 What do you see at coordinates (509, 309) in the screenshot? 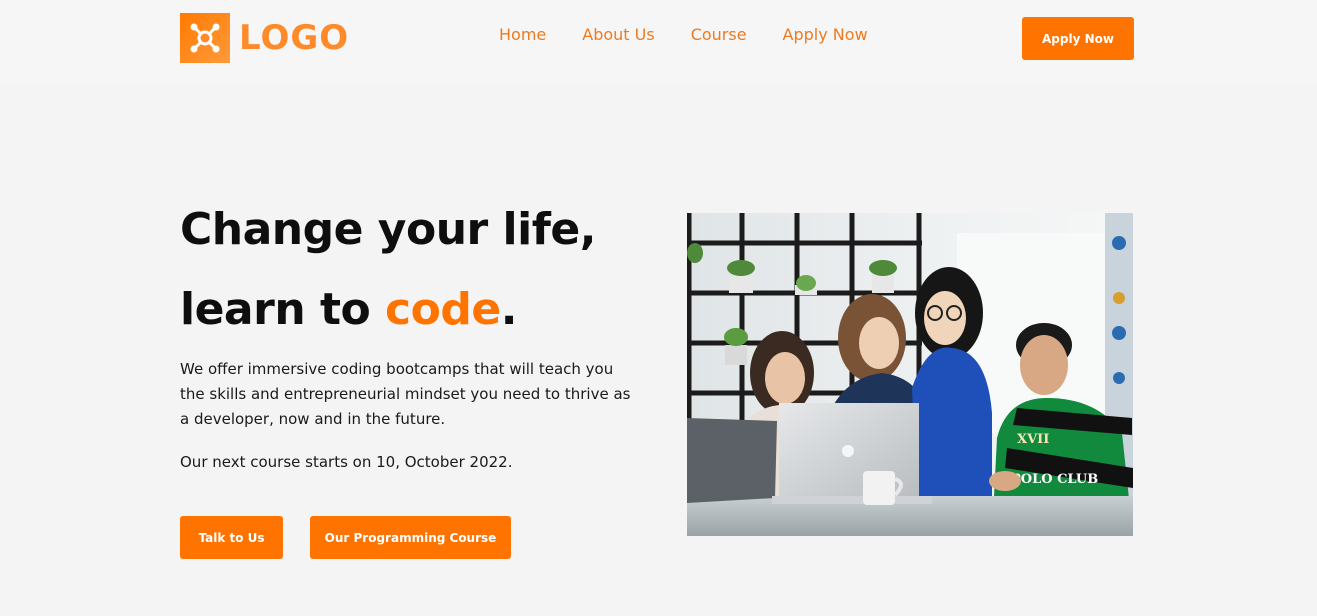
I see `hero-title-line2-suffix: .` at bounding box center [509, 309].